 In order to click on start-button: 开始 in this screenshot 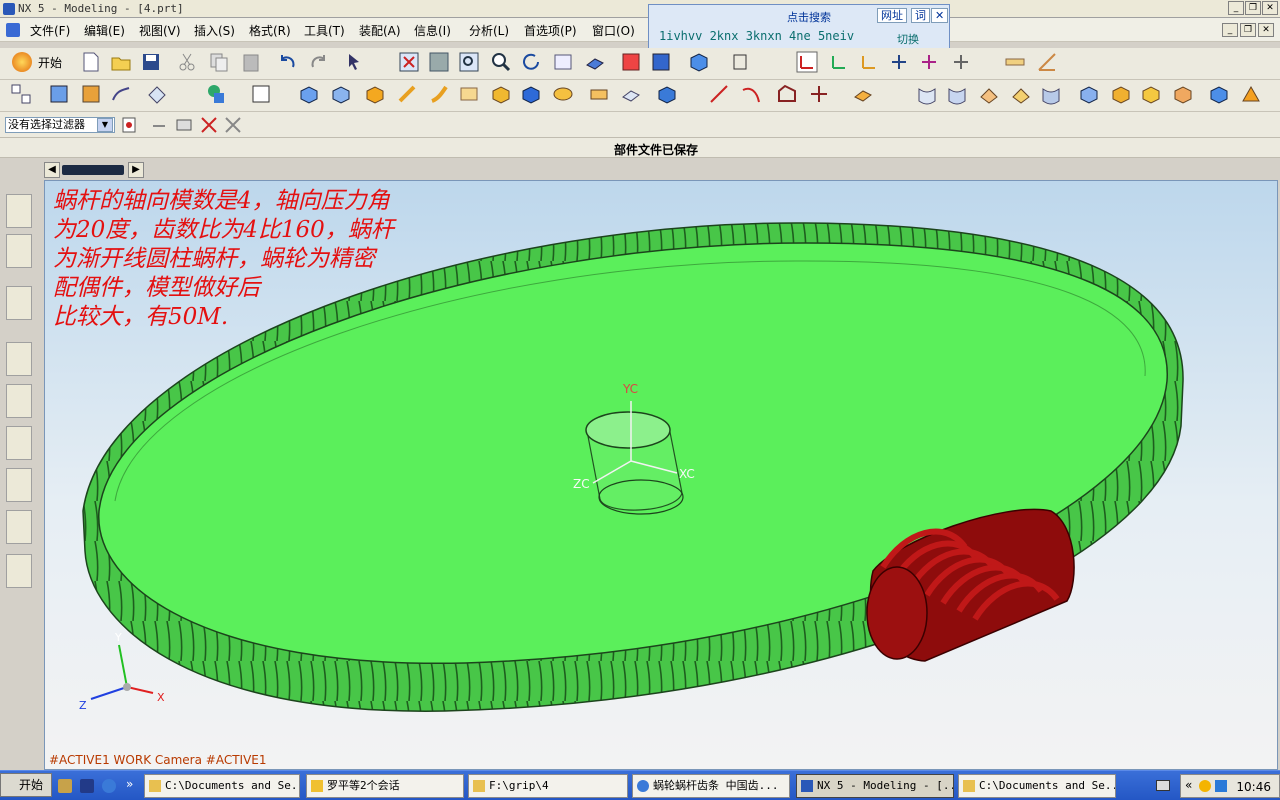, I will do `click(50, 62)`.